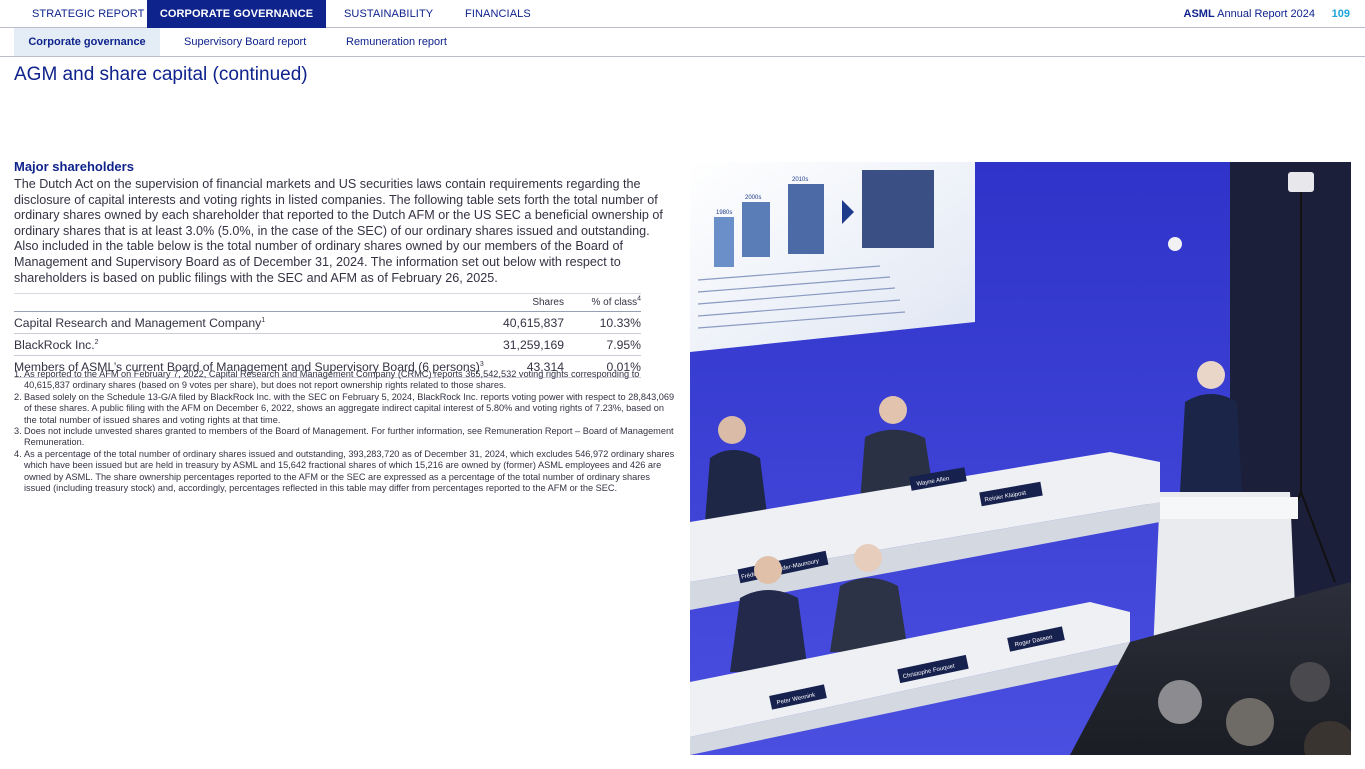 This screenshot has width=1365, height=769. I want to click on page-number: 109, so click(1340, 14).